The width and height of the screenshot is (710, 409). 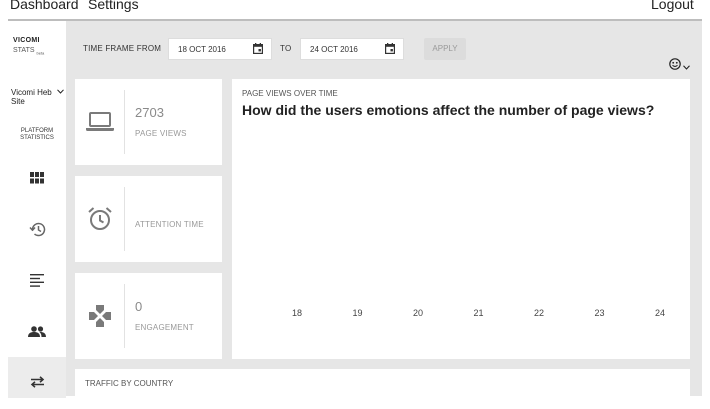 I want to click on brand-product: STATS, so click(x=24, y=50).